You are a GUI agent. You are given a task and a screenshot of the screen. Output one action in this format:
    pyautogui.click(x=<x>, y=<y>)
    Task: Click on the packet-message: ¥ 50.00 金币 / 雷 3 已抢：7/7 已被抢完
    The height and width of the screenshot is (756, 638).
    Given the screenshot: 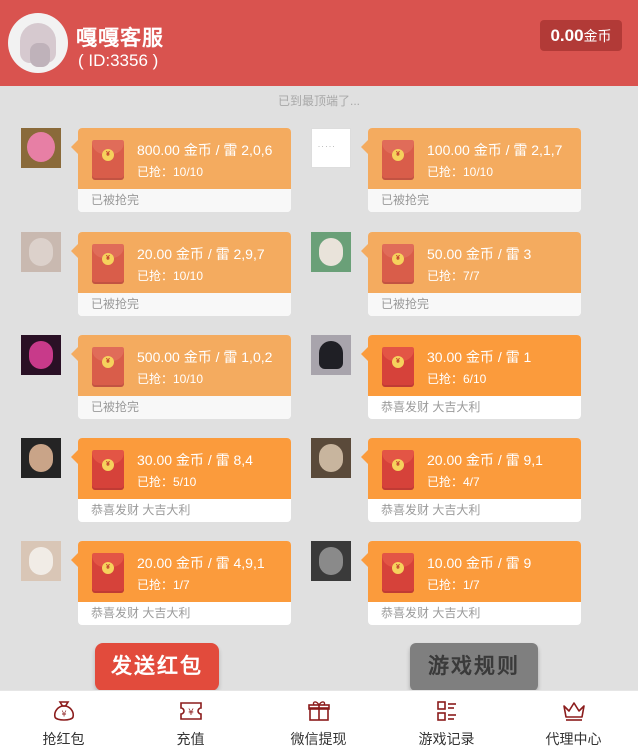 What is the action you would take?
    pyautogui.click(x=456, y=274)
    